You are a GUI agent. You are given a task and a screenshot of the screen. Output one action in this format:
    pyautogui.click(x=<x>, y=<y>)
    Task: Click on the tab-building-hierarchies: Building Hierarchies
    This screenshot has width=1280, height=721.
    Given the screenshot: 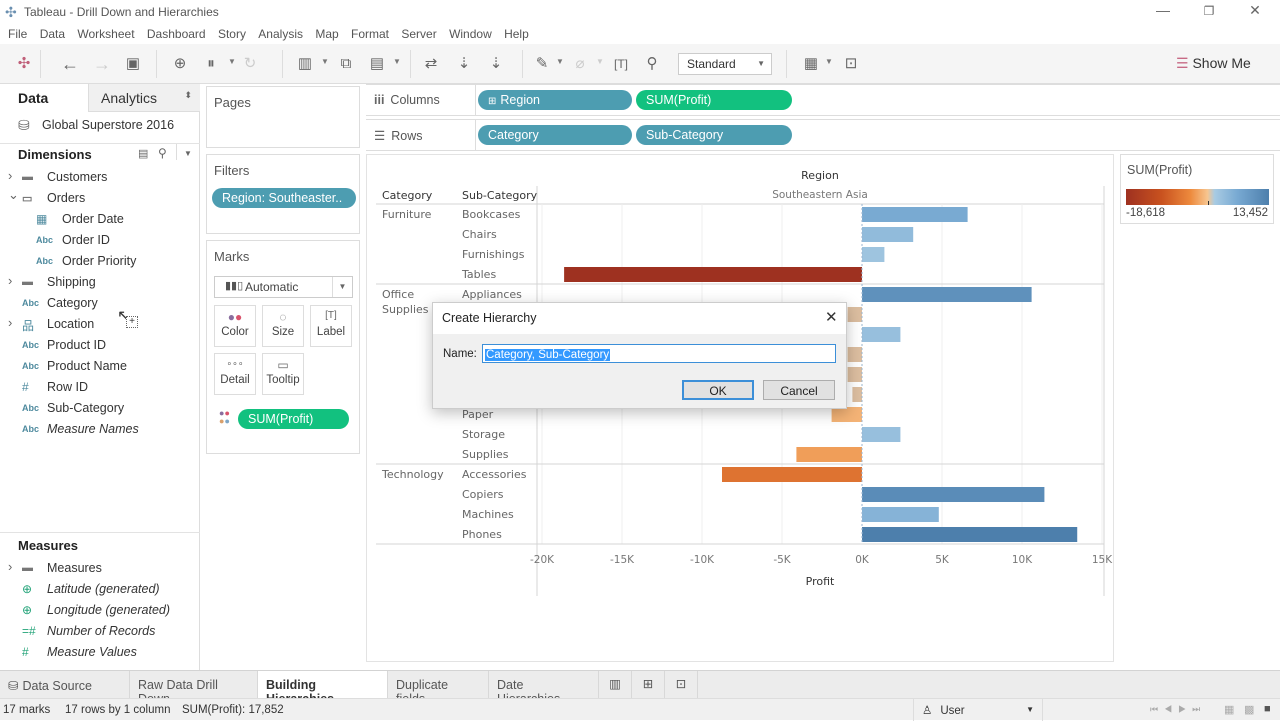 What is the action you would take?
    pyautogui.click(x=323, y=688)
    